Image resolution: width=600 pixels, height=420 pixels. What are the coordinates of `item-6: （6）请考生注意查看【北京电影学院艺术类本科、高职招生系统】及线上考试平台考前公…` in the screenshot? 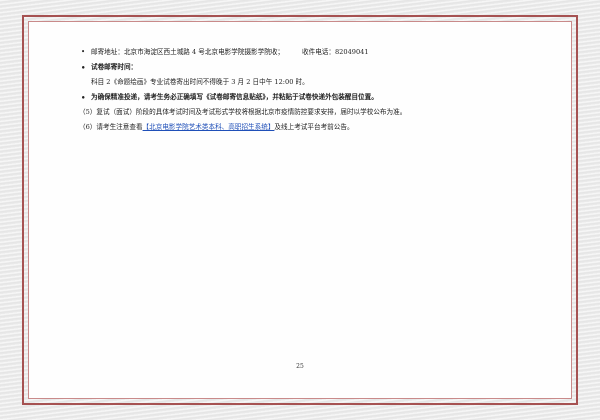 It's located at (309, 127).